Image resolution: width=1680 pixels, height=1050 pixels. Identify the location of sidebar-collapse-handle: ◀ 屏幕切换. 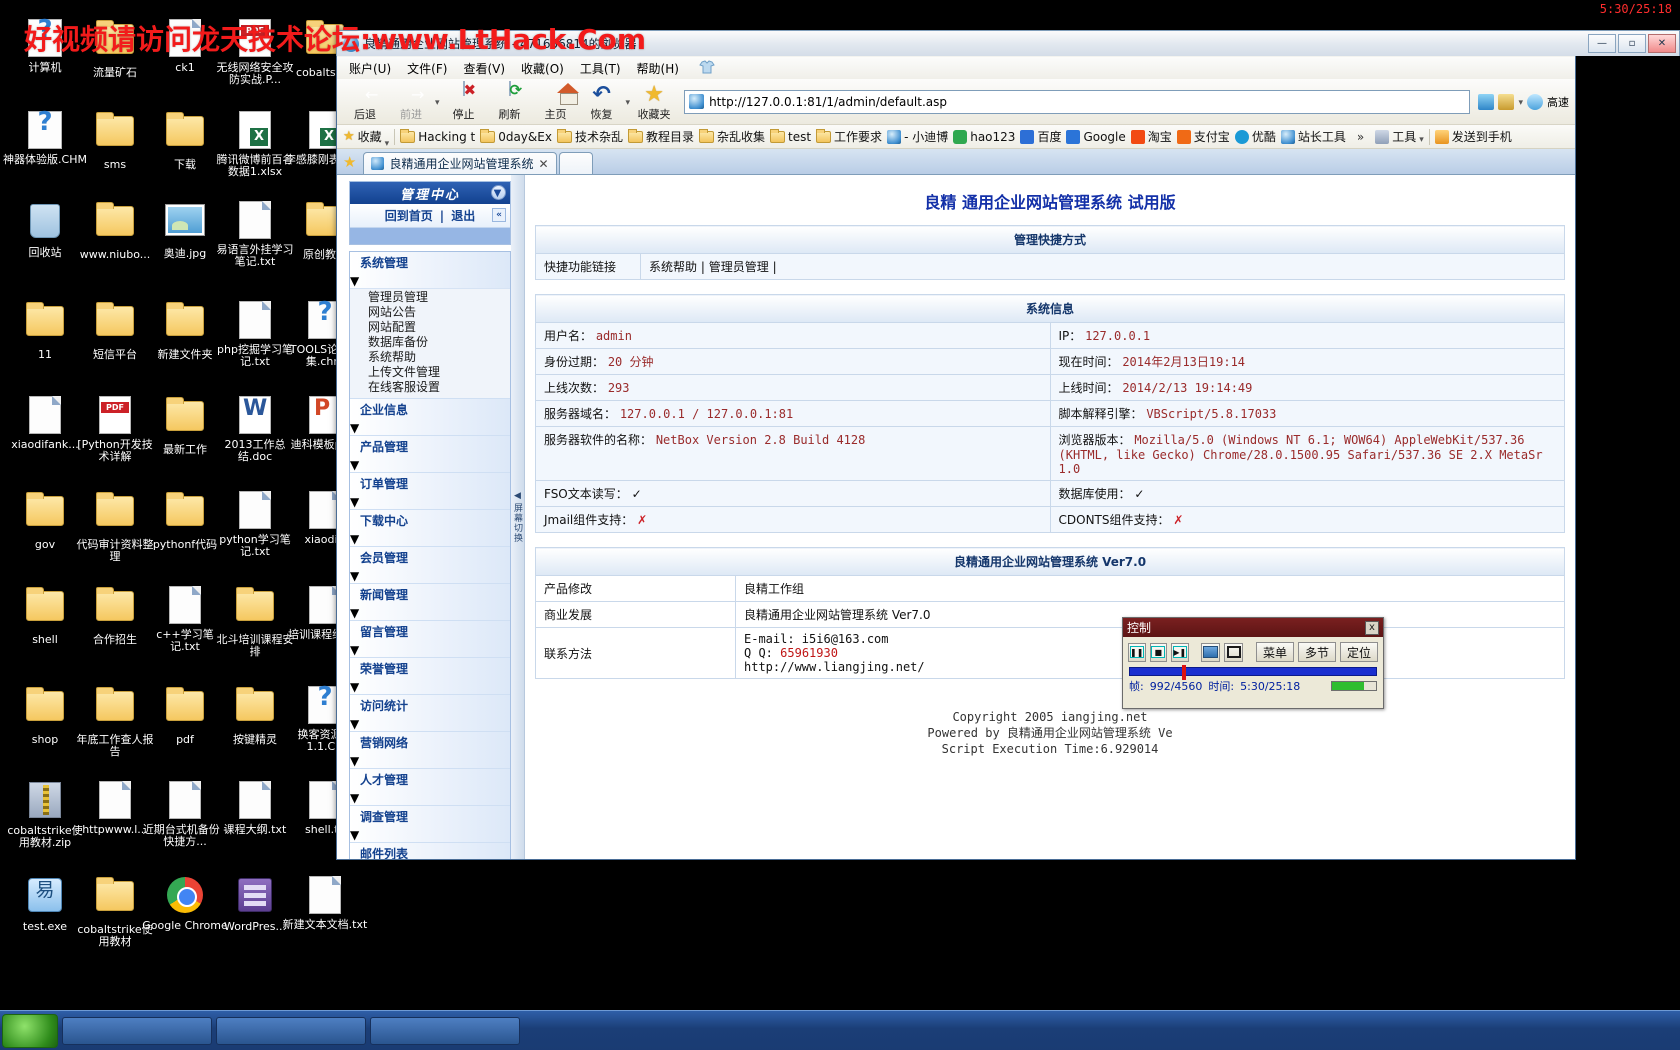
(518, 517).